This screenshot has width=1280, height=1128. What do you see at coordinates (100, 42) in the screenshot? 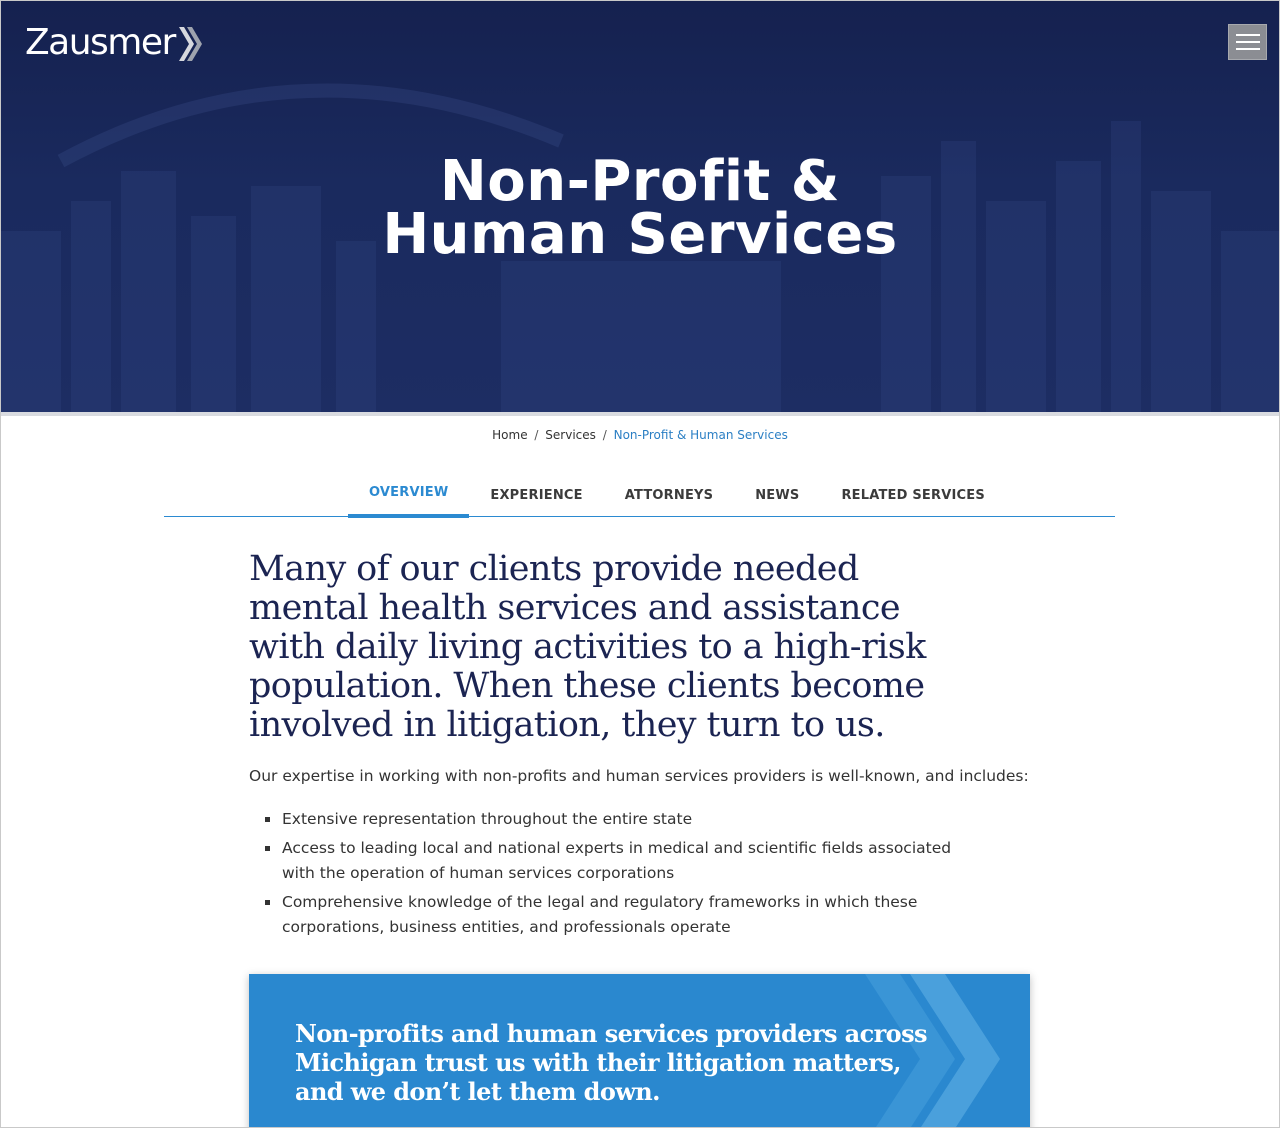
I see `logo-wordmark: Zausmer` at bounding box center [100, 42].